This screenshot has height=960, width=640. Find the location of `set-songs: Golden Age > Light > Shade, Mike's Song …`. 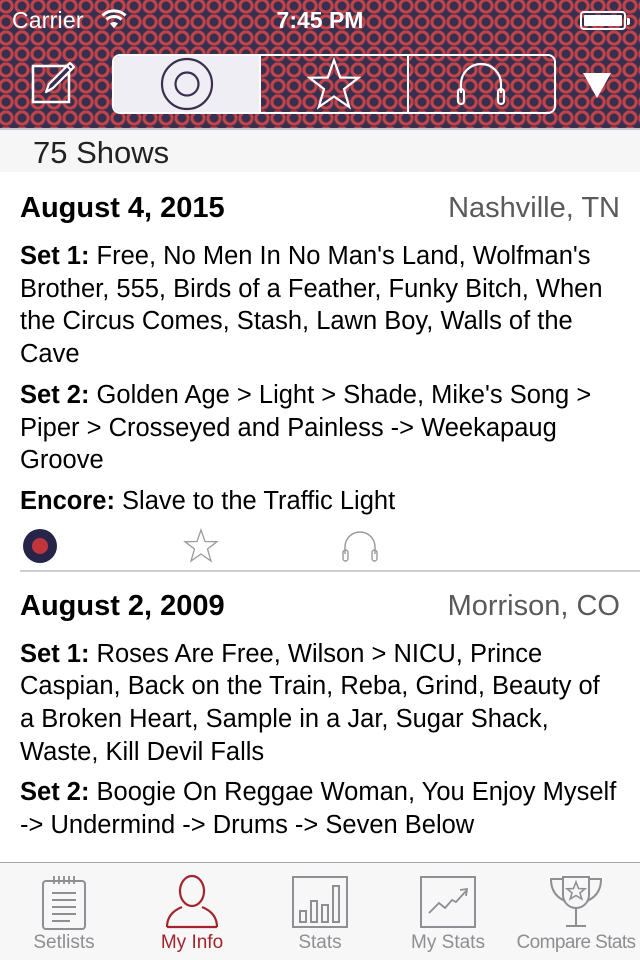

set-songs: Golden Age > Light > Shade, Mike's Song … is located at coordinates (306, 427).